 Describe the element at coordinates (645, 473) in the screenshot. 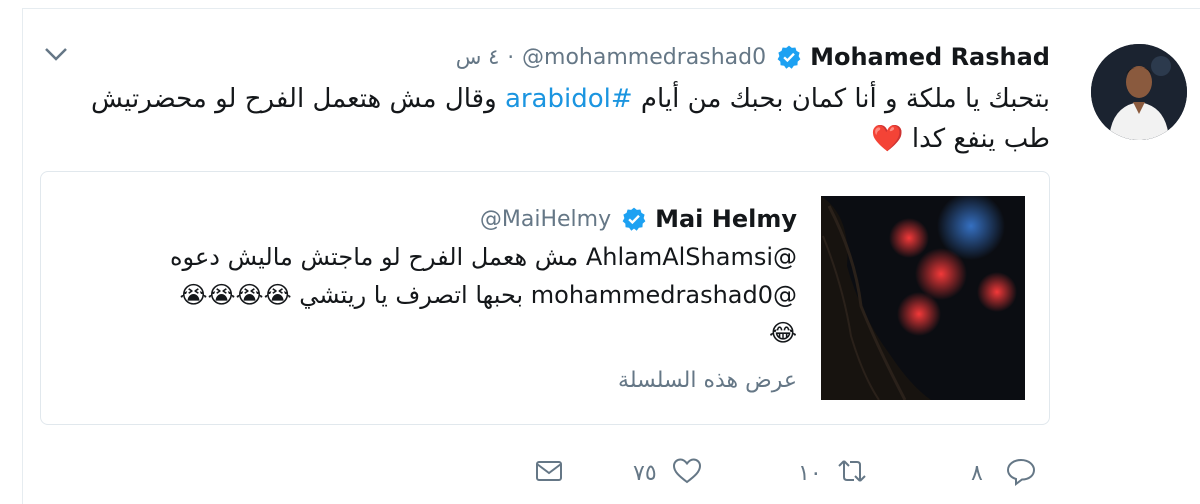

I see `like-count: ٧٥` at that location.